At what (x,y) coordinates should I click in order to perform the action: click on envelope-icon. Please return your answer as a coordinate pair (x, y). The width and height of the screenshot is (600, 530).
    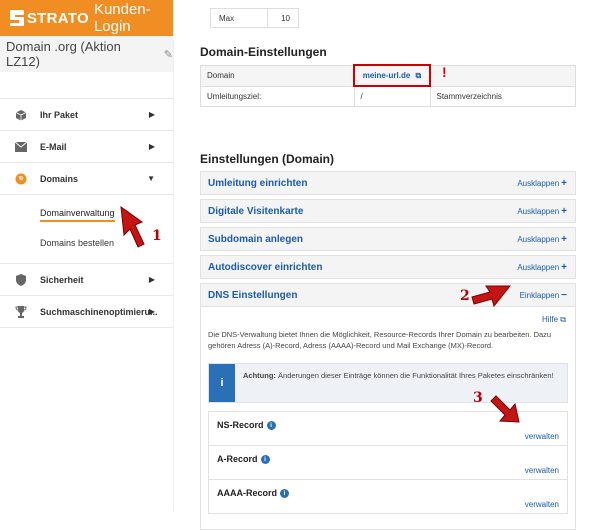
    Looking at the image, I should click on (21, 147).